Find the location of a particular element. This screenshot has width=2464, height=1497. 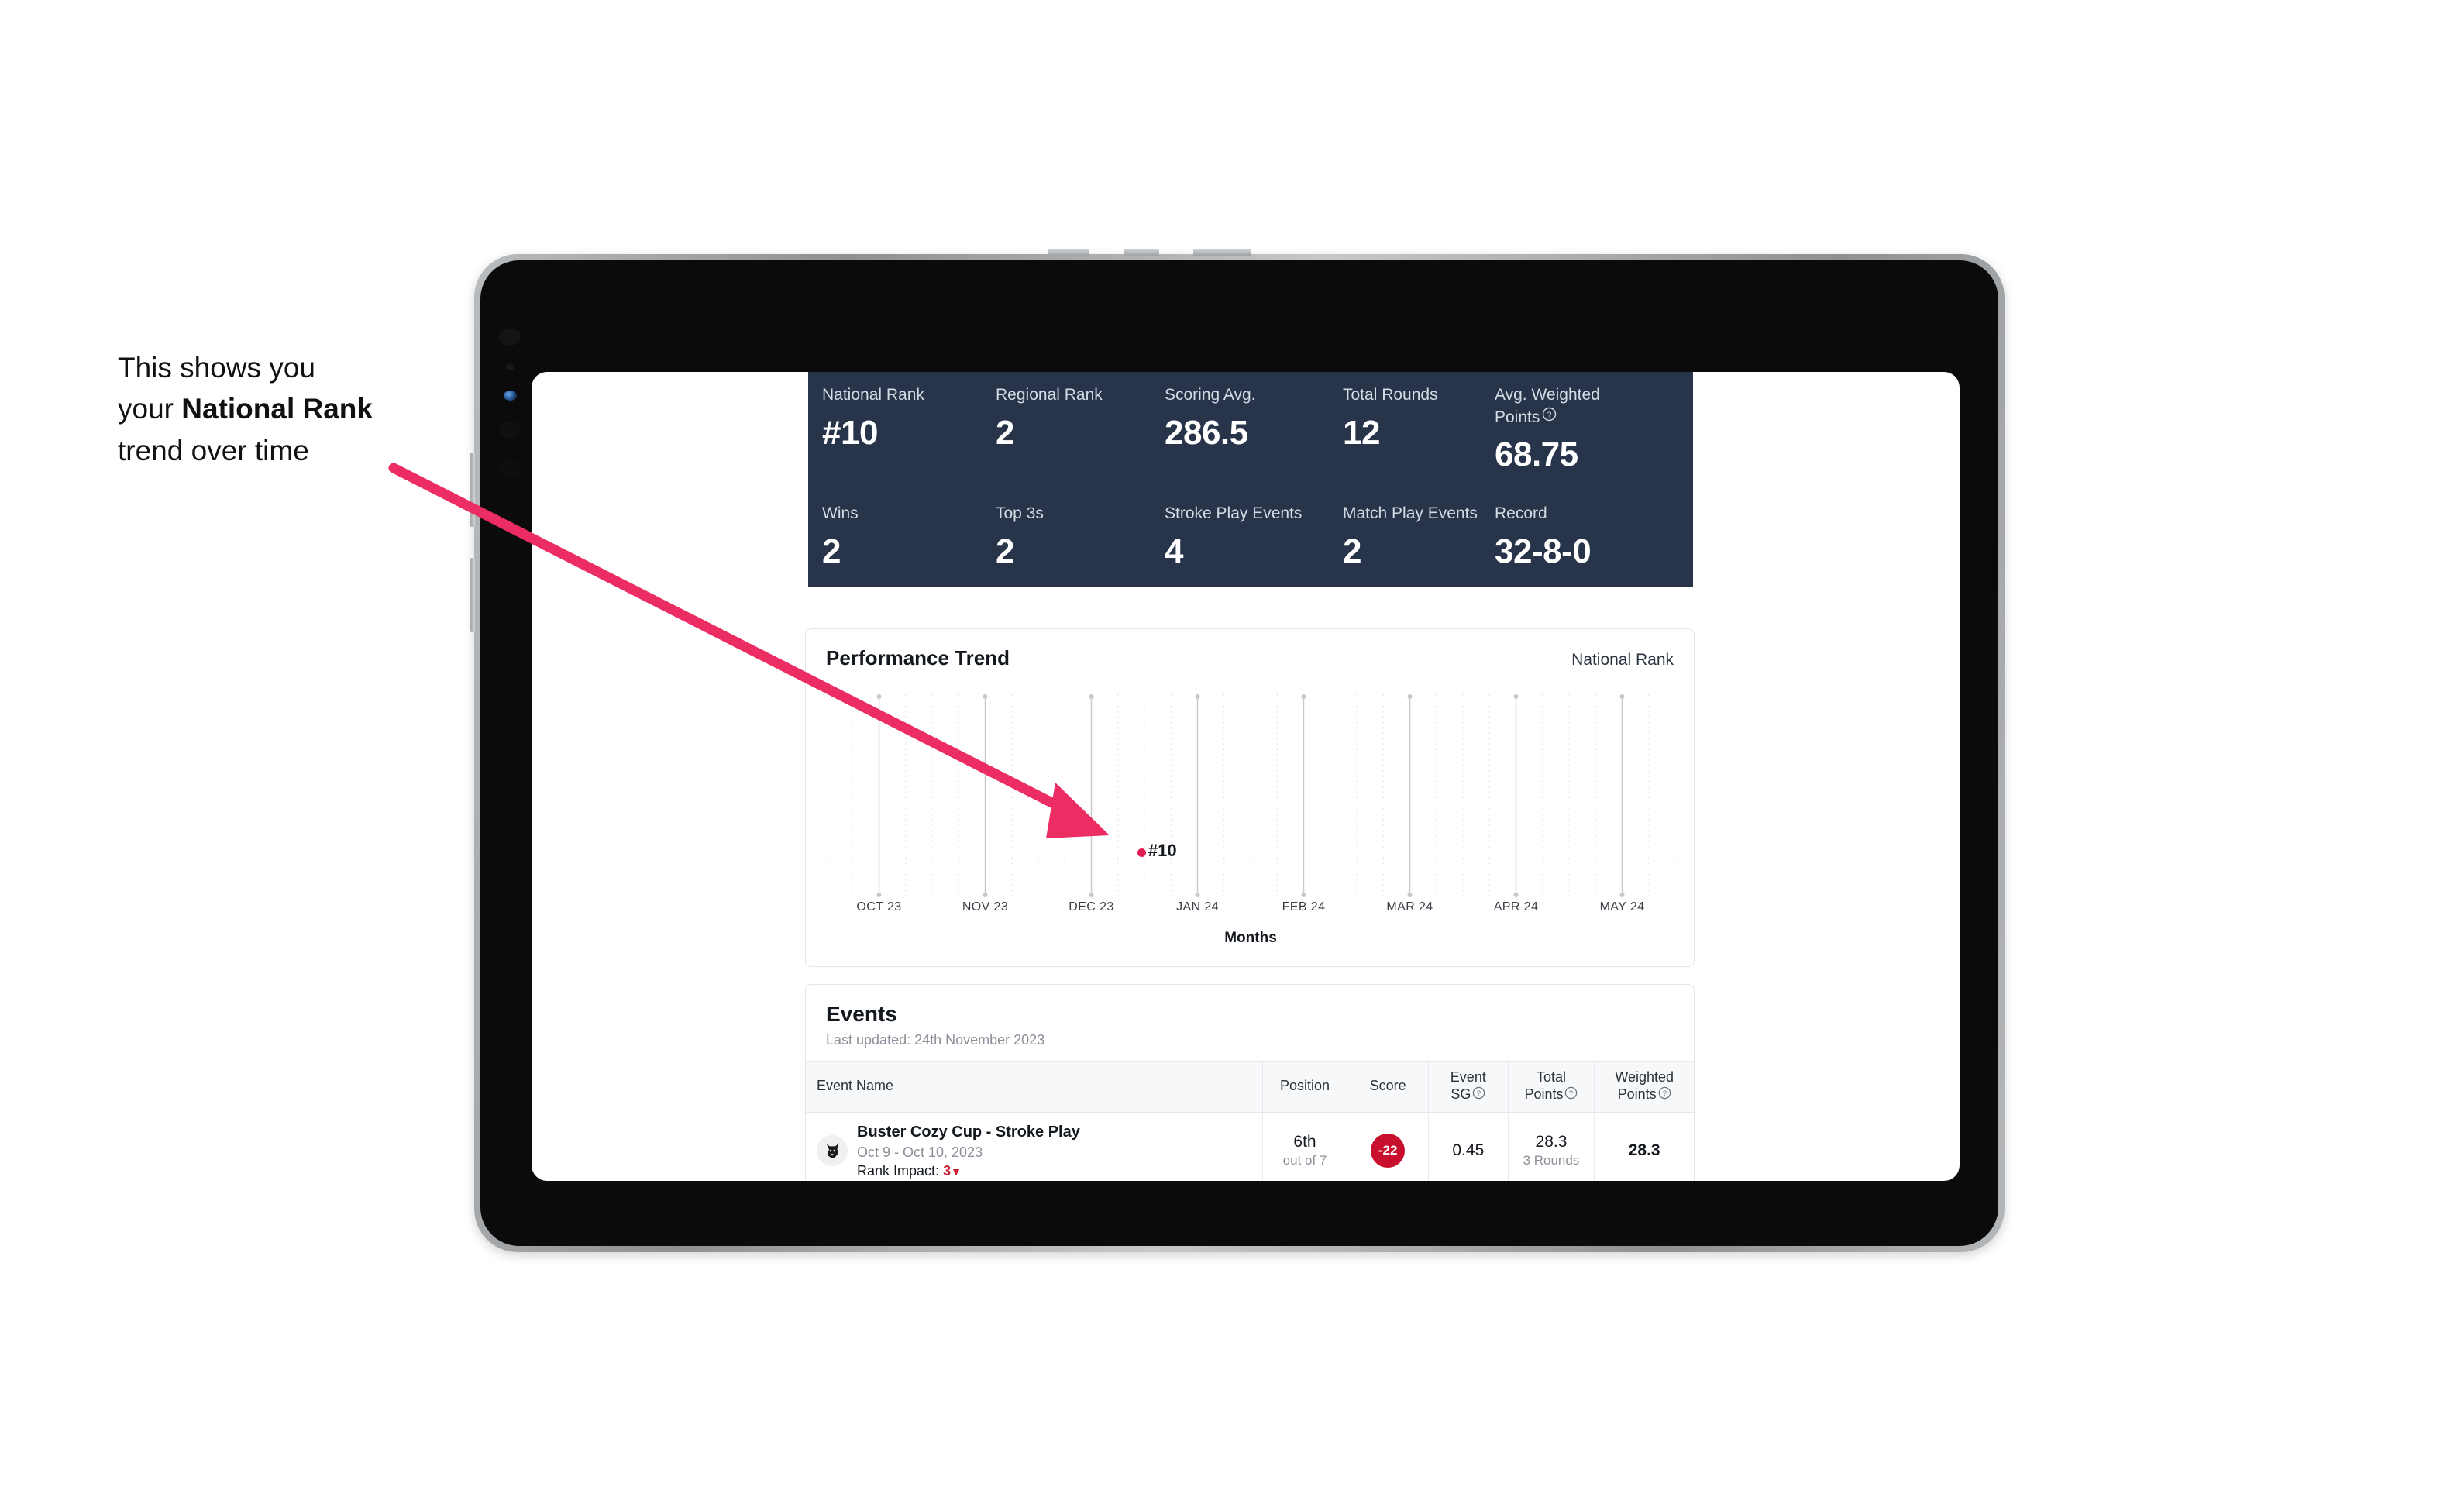

stat-match-play-events: Match Play Events 2 is located at coordinates (1405, 537).